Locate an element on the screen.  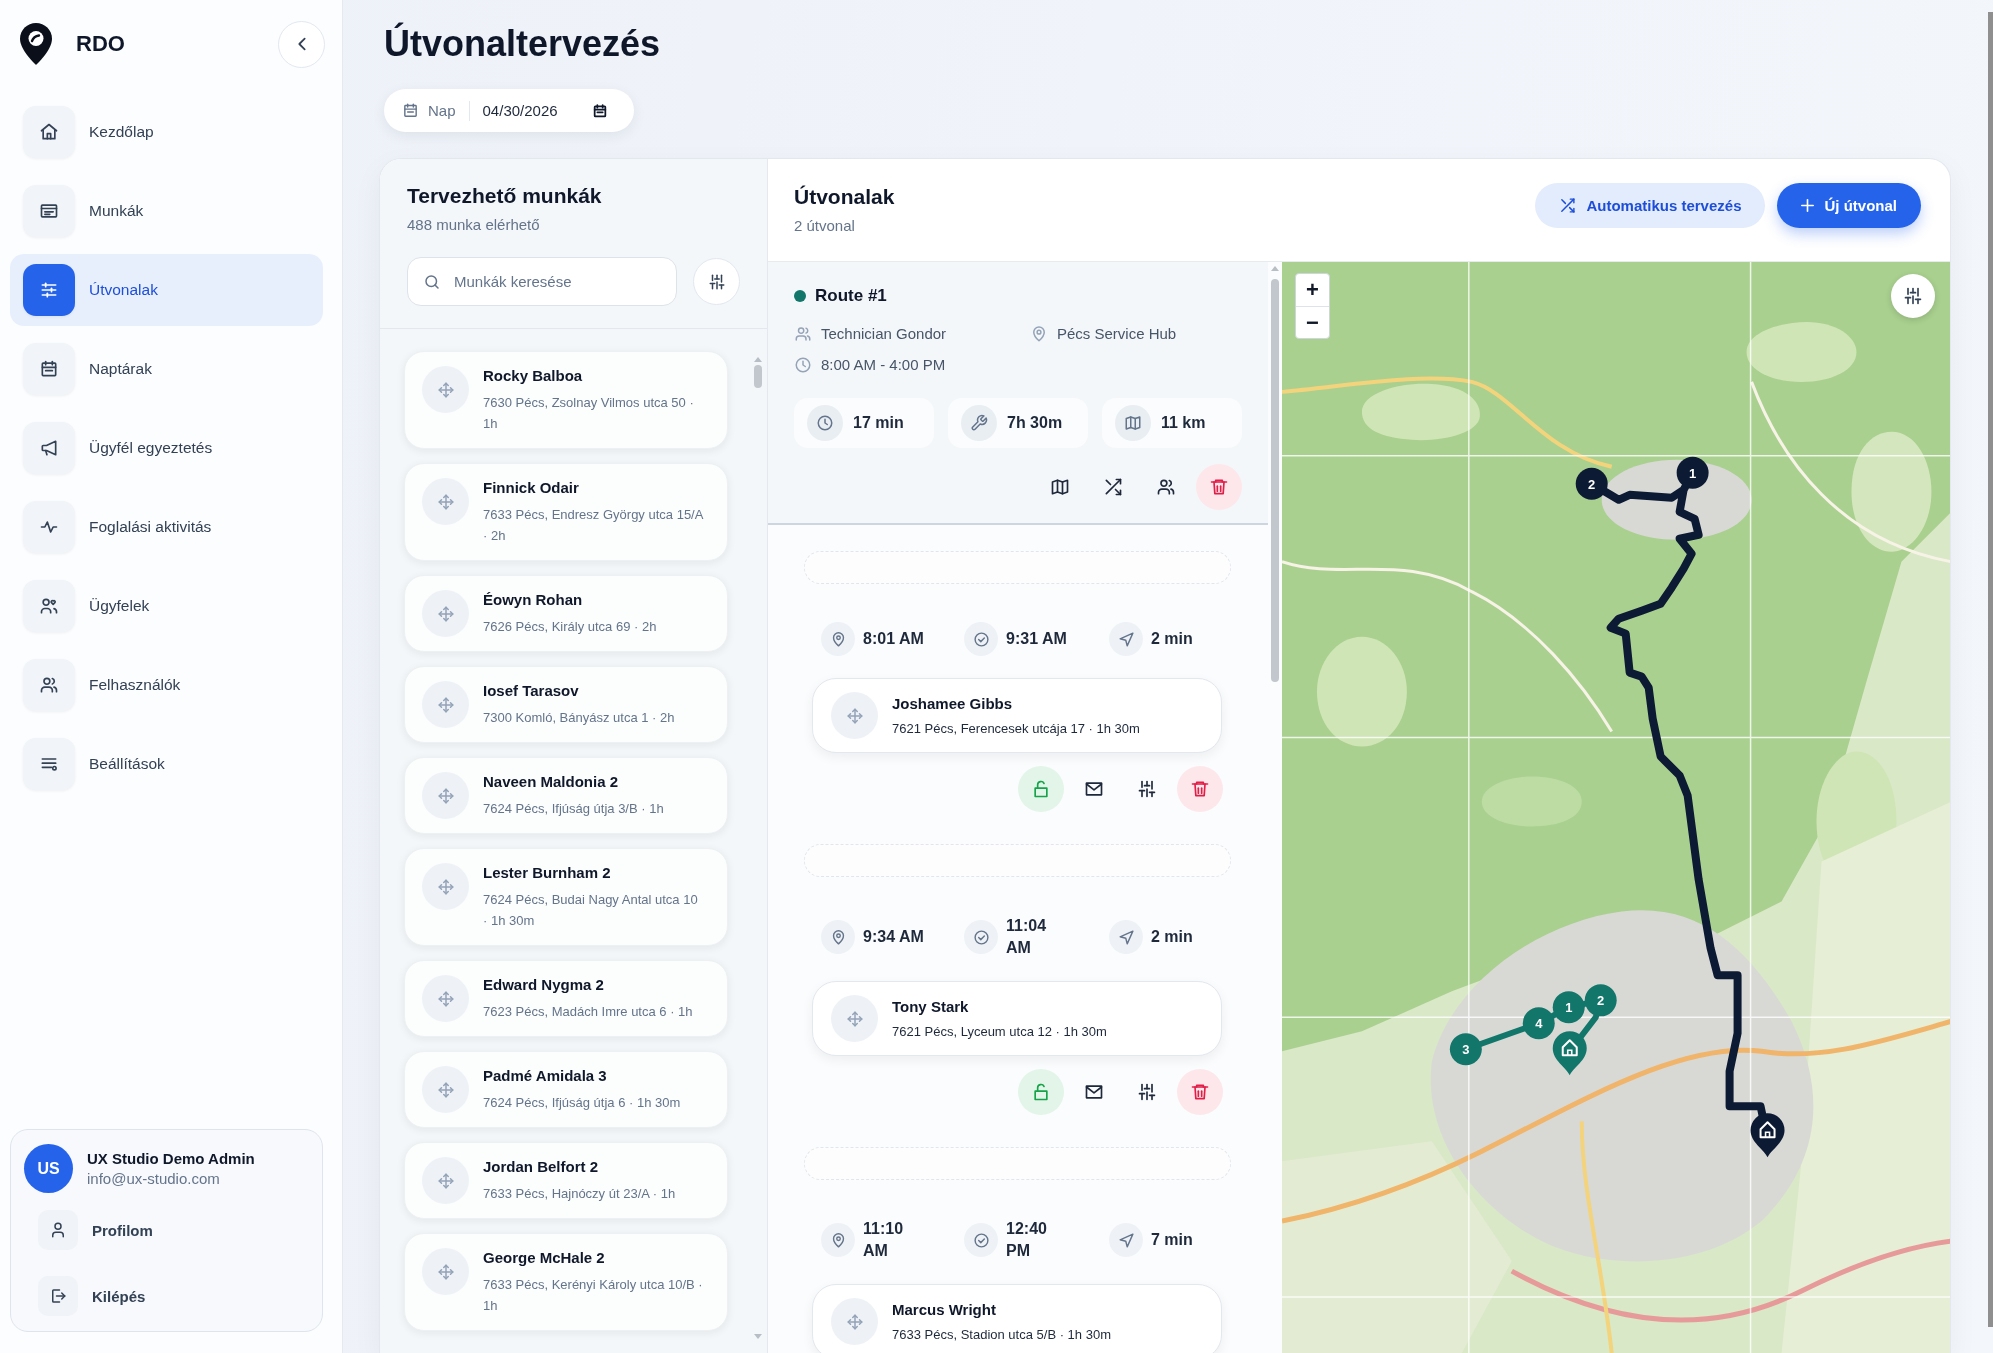
nav-item: Beállítások is located at coordinates (166, 764).